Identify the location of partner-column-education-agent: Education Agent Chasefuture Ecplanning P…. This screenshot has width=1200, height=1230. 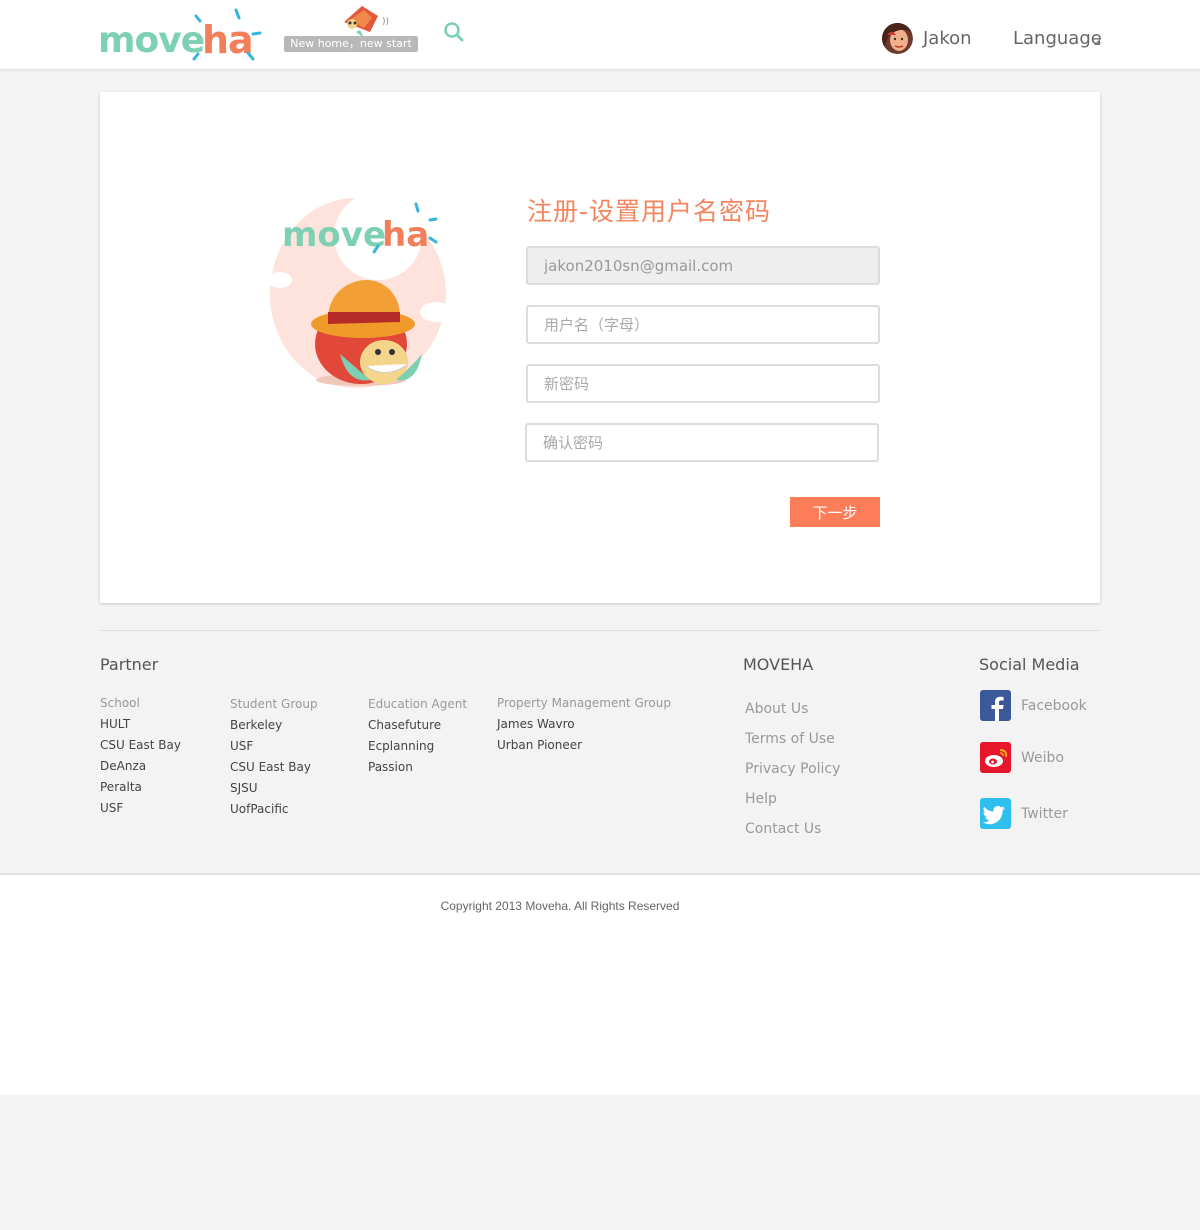
(417, 736).